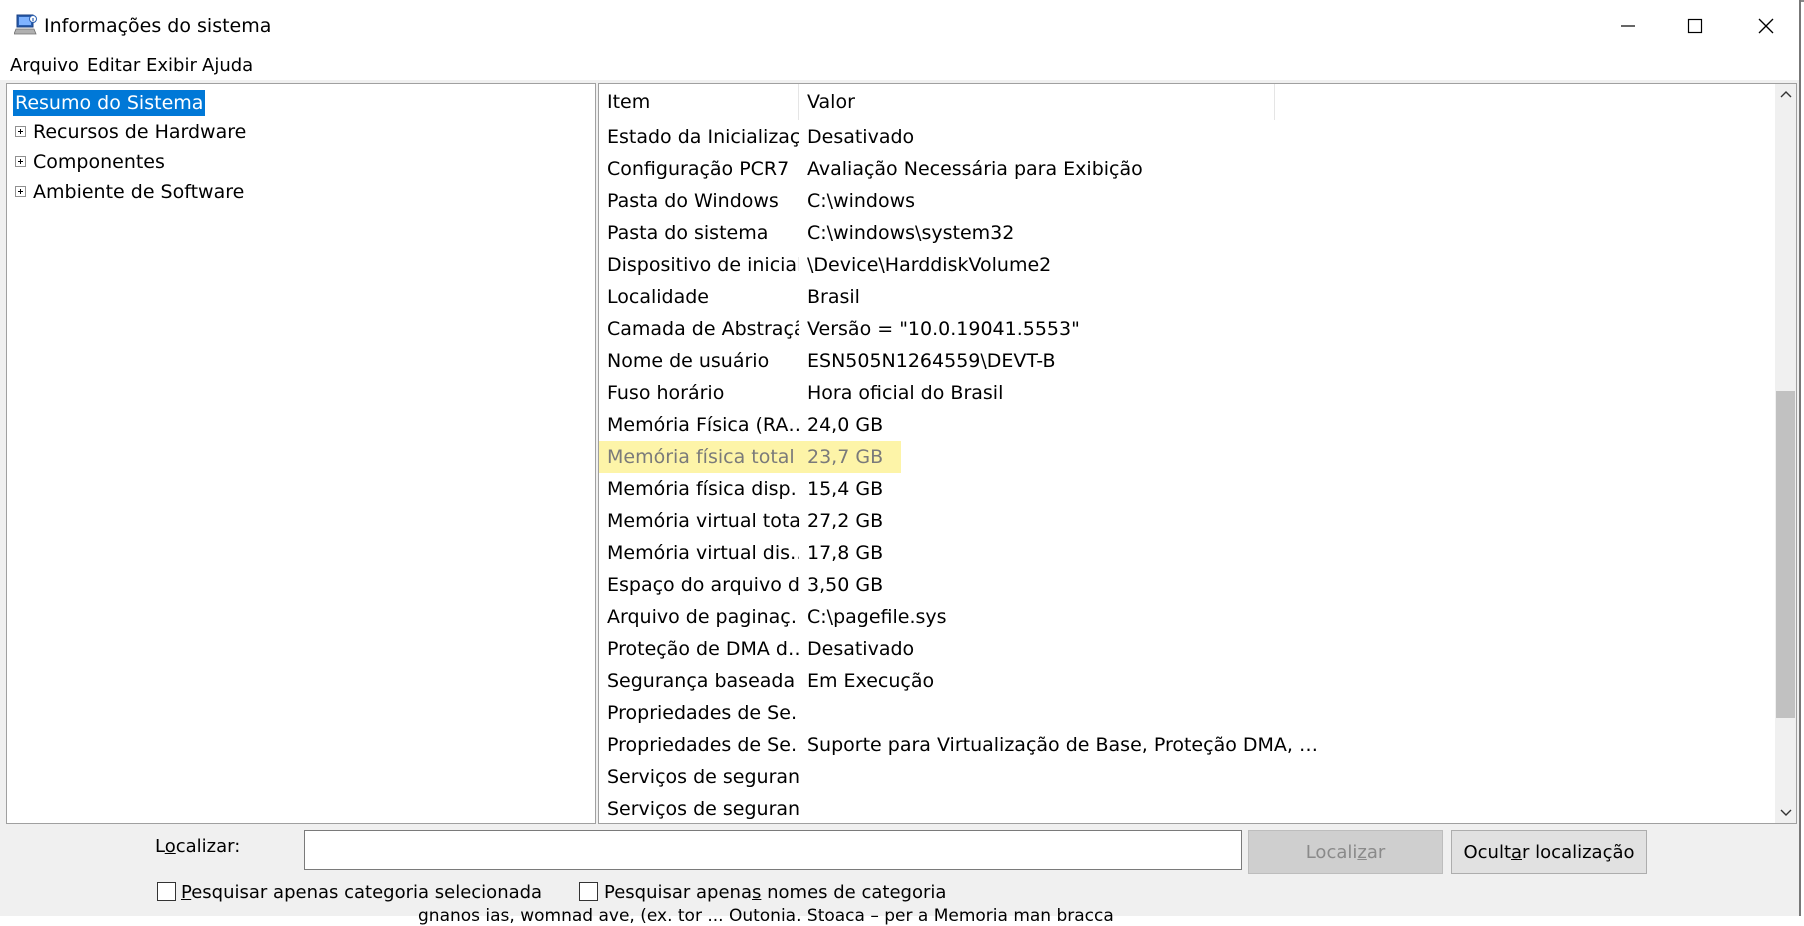 The height and width of the screenshot is (926, 1804). What do you see at coordinates (1187, 297) in the screenshot?
I see `table-row: Localidade Brasil` at bounding box center [1187, 297].